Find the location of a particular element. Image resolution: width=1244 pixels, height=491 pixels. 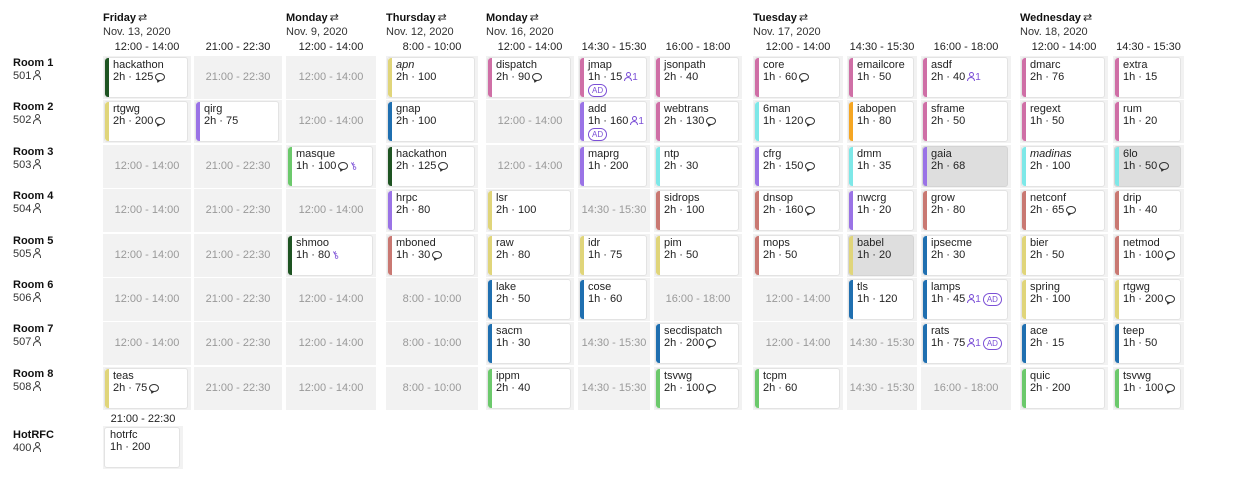

session-card: teep 1h · 50 is located at coordinates (1147, 343).